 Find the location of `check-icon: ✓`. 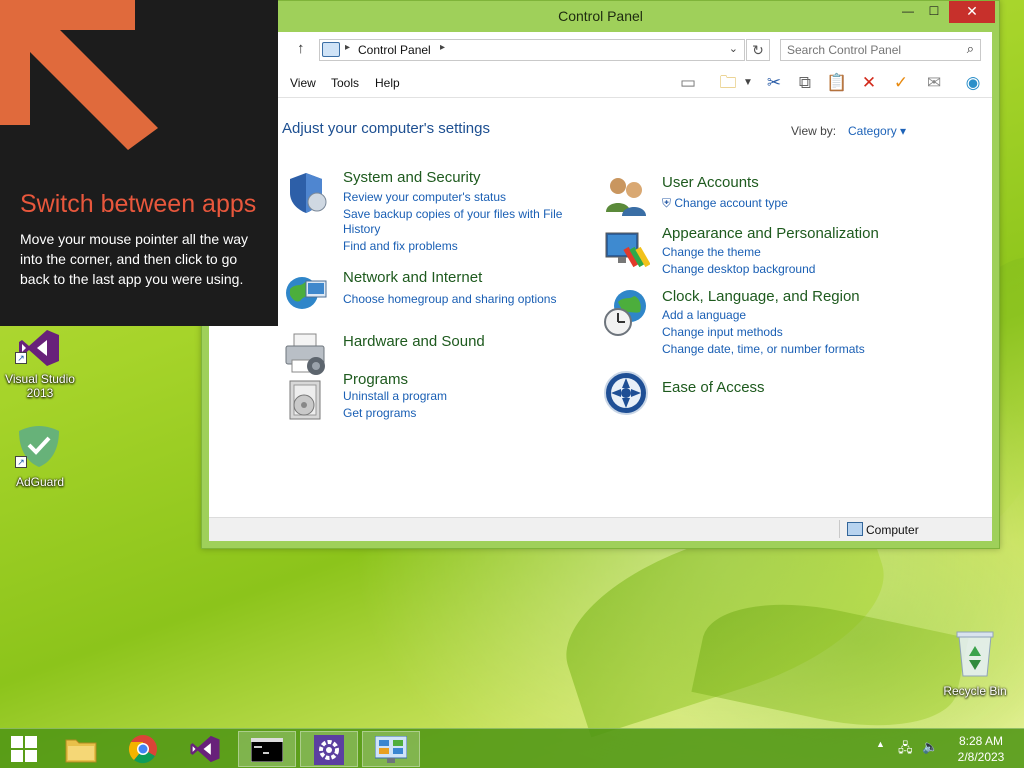

check-icon: ✓ is located at coordinates (901, 83).